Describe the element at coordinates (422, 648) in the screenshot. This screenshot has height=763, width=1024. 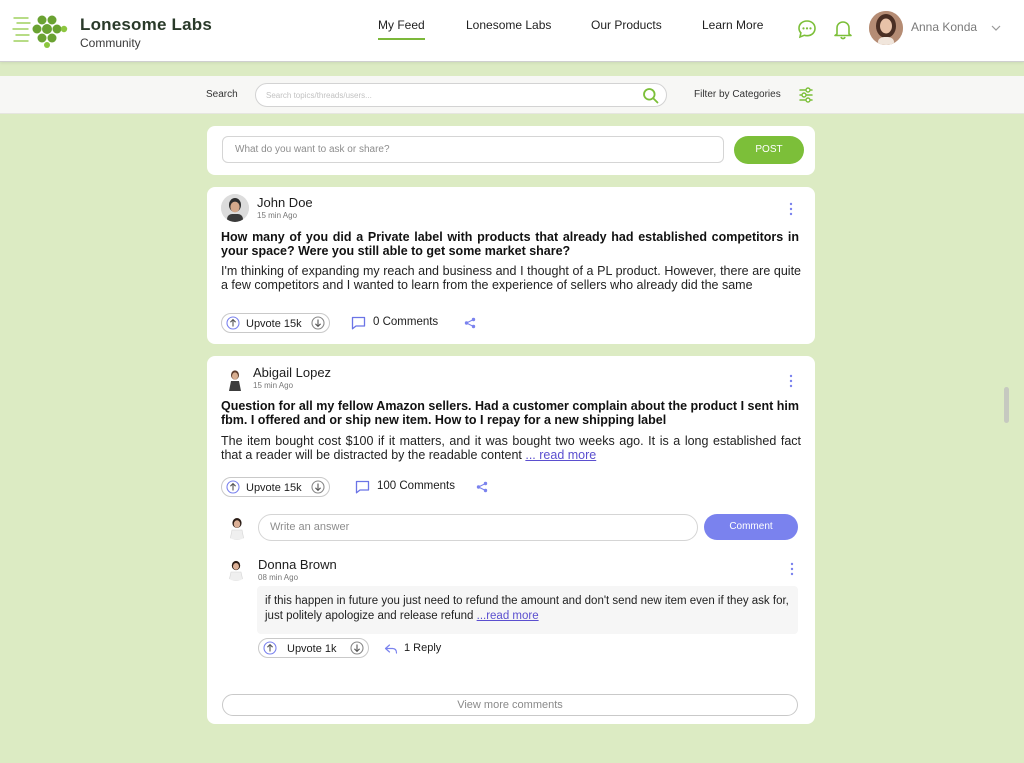
I see `reply-count: 1 Reply` at that location.